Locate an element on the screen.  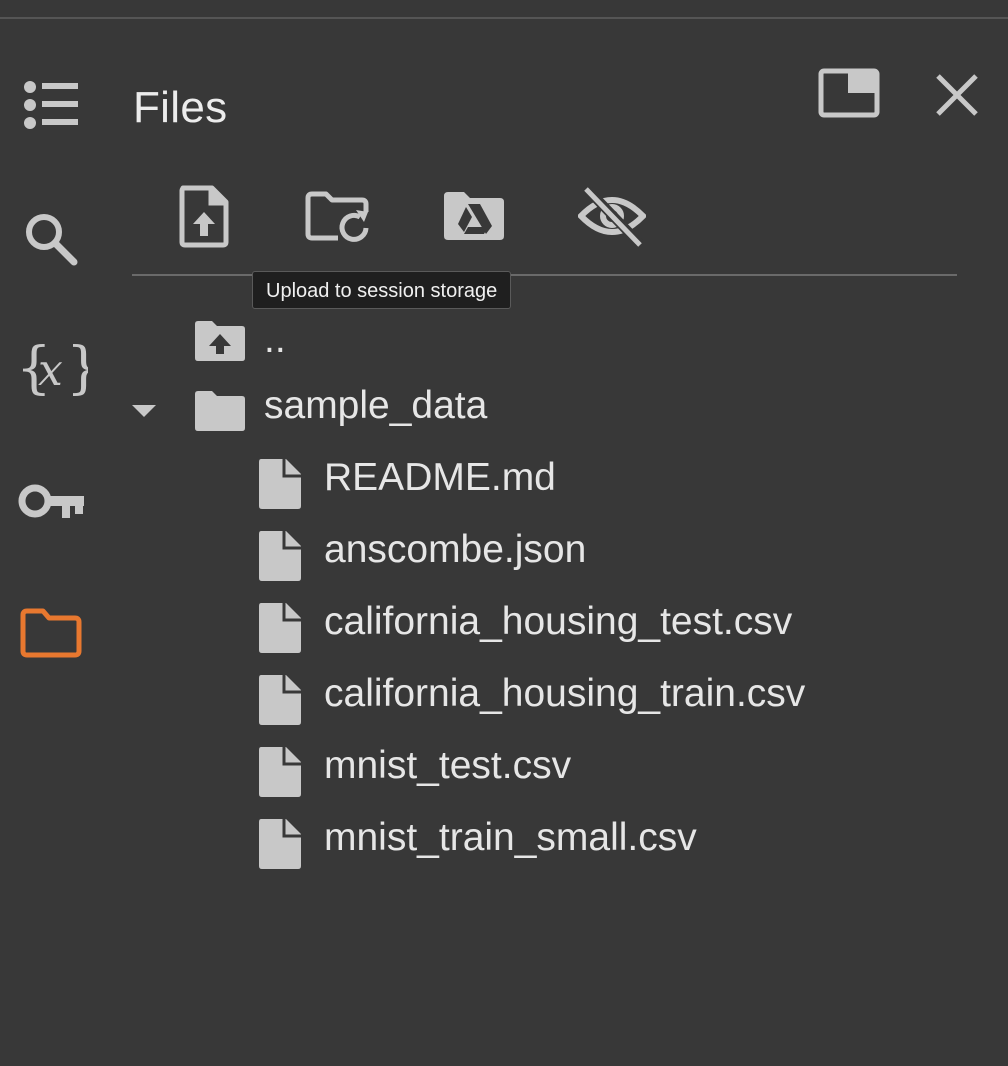
upload-file-icon is located at coordinates (204, 216).